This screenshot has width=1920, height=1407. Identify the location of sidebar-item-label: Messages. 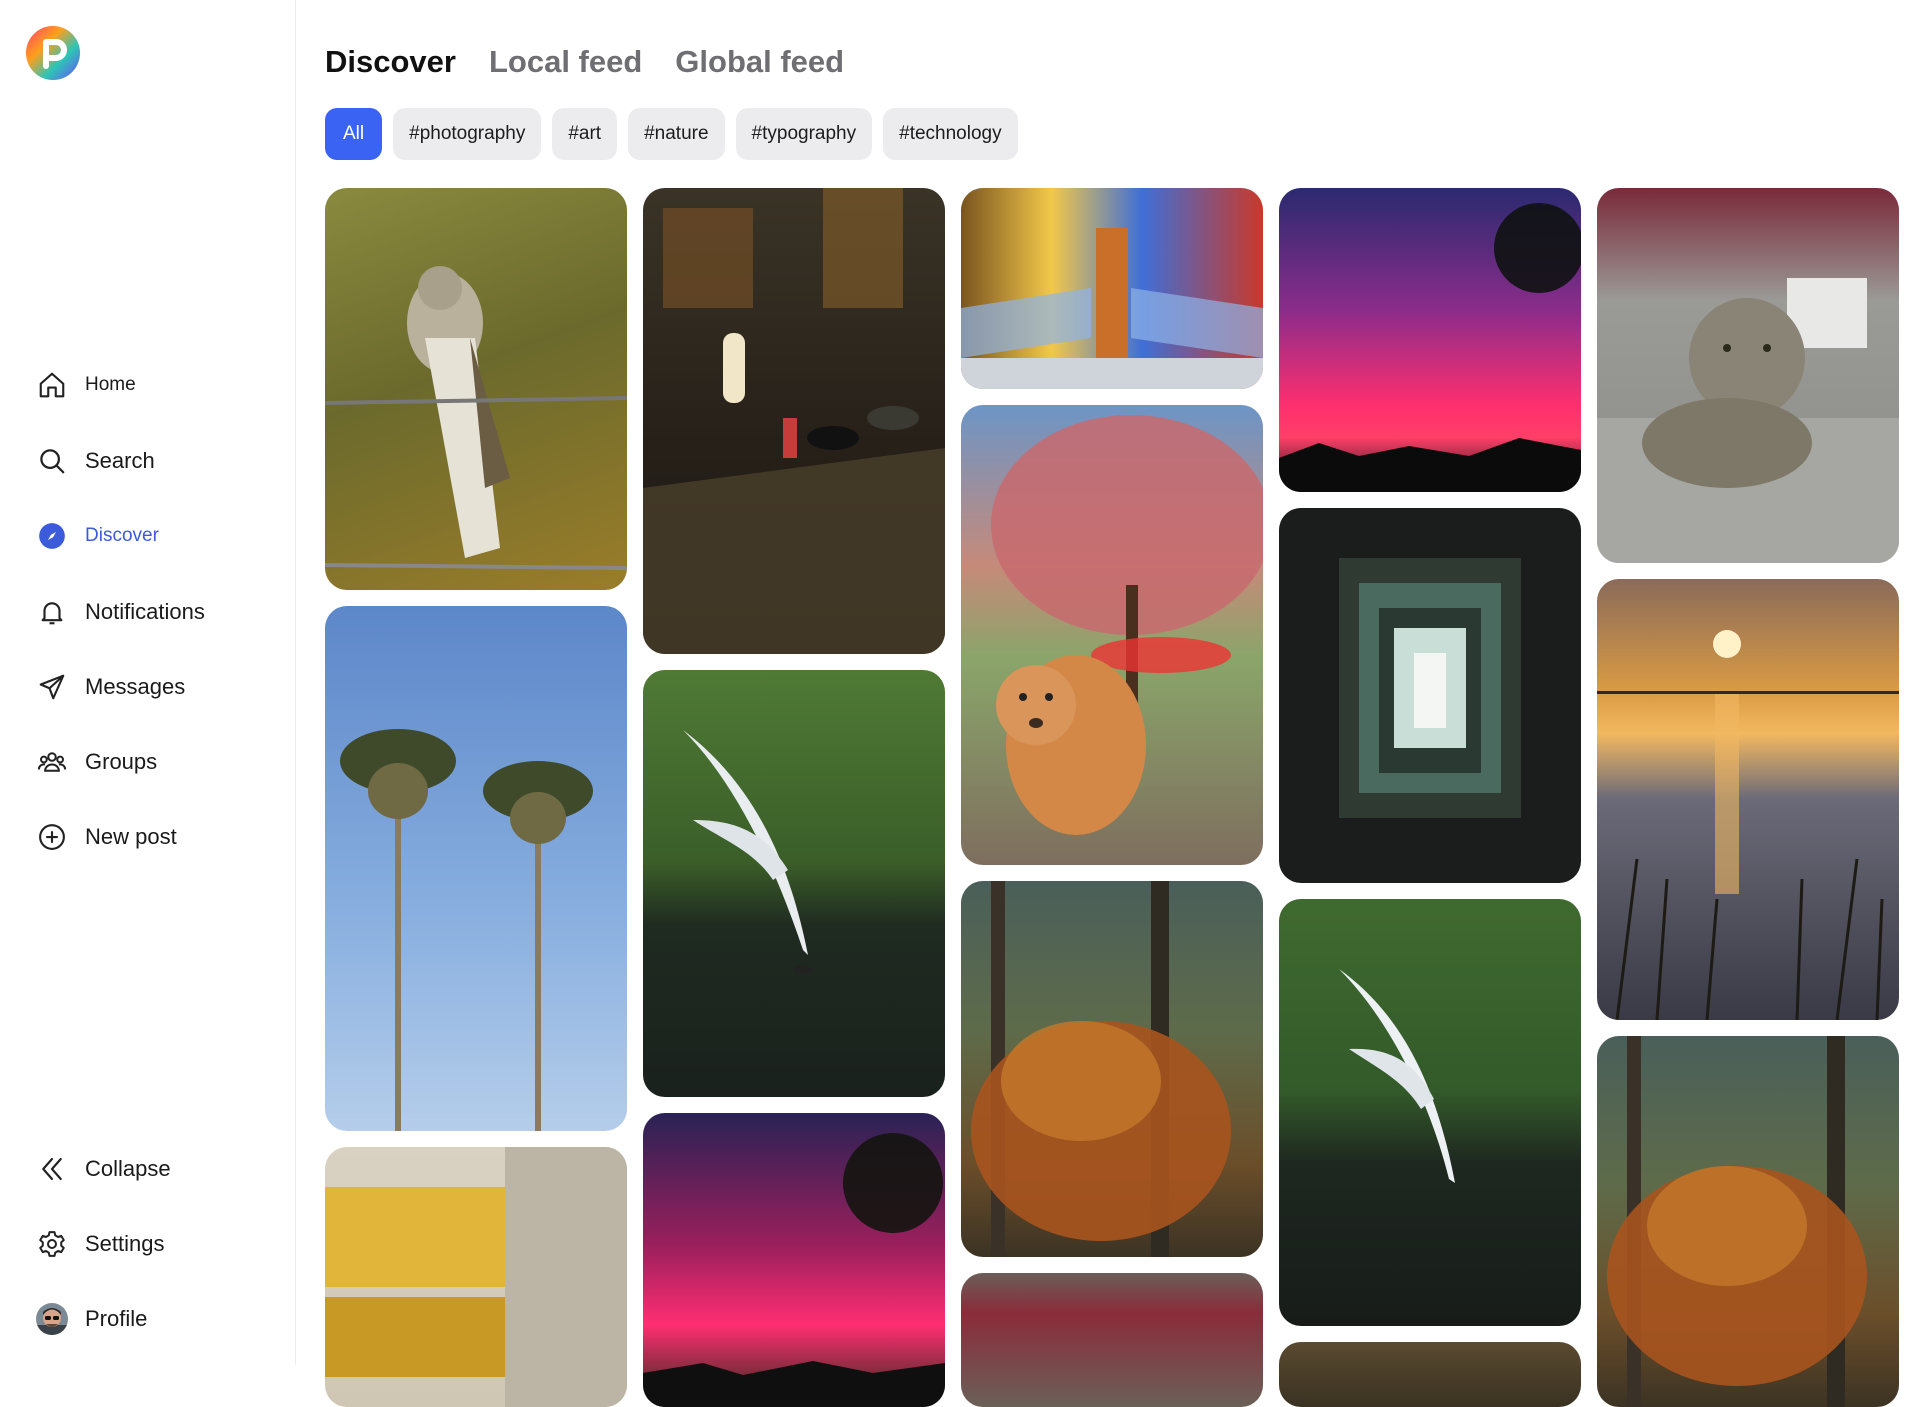
(135, 686).